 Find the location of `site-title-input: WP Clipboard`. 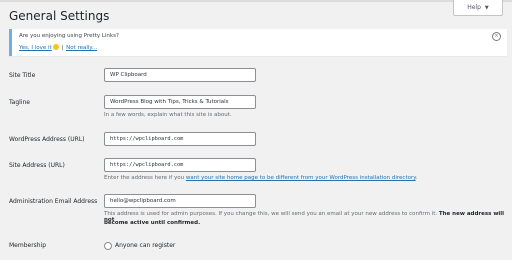

site-title-input: WP Clipboard is located at coordinates (180, 75).